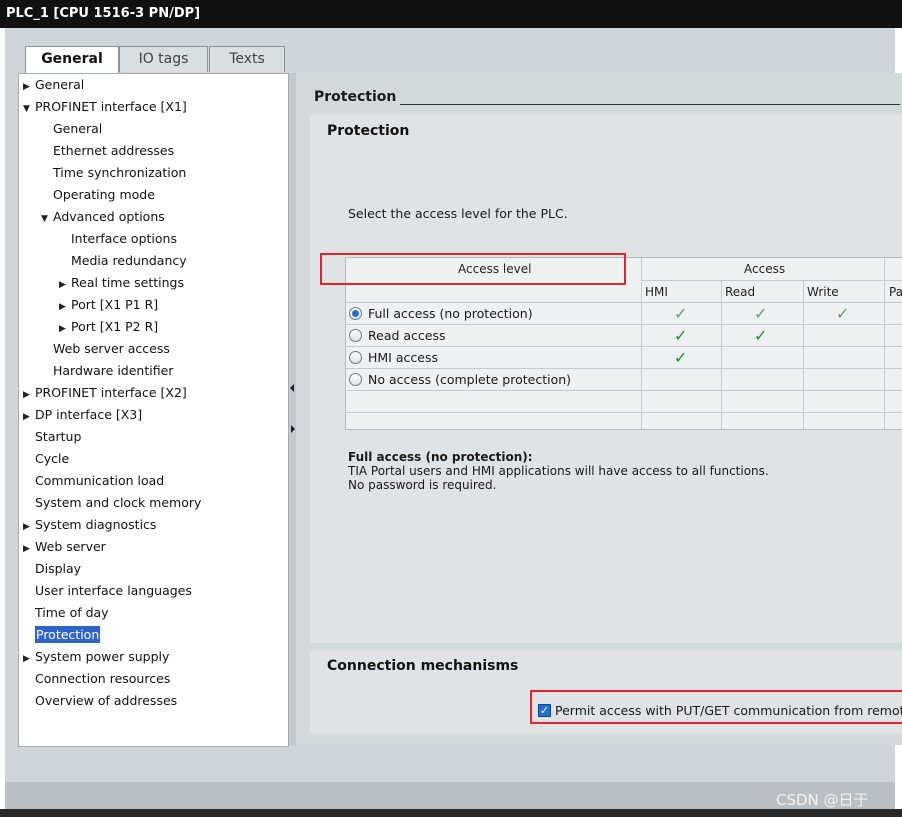 This screenshot has height=817, width=902. I want to click on protection-title: Protection, so click(368, 131).